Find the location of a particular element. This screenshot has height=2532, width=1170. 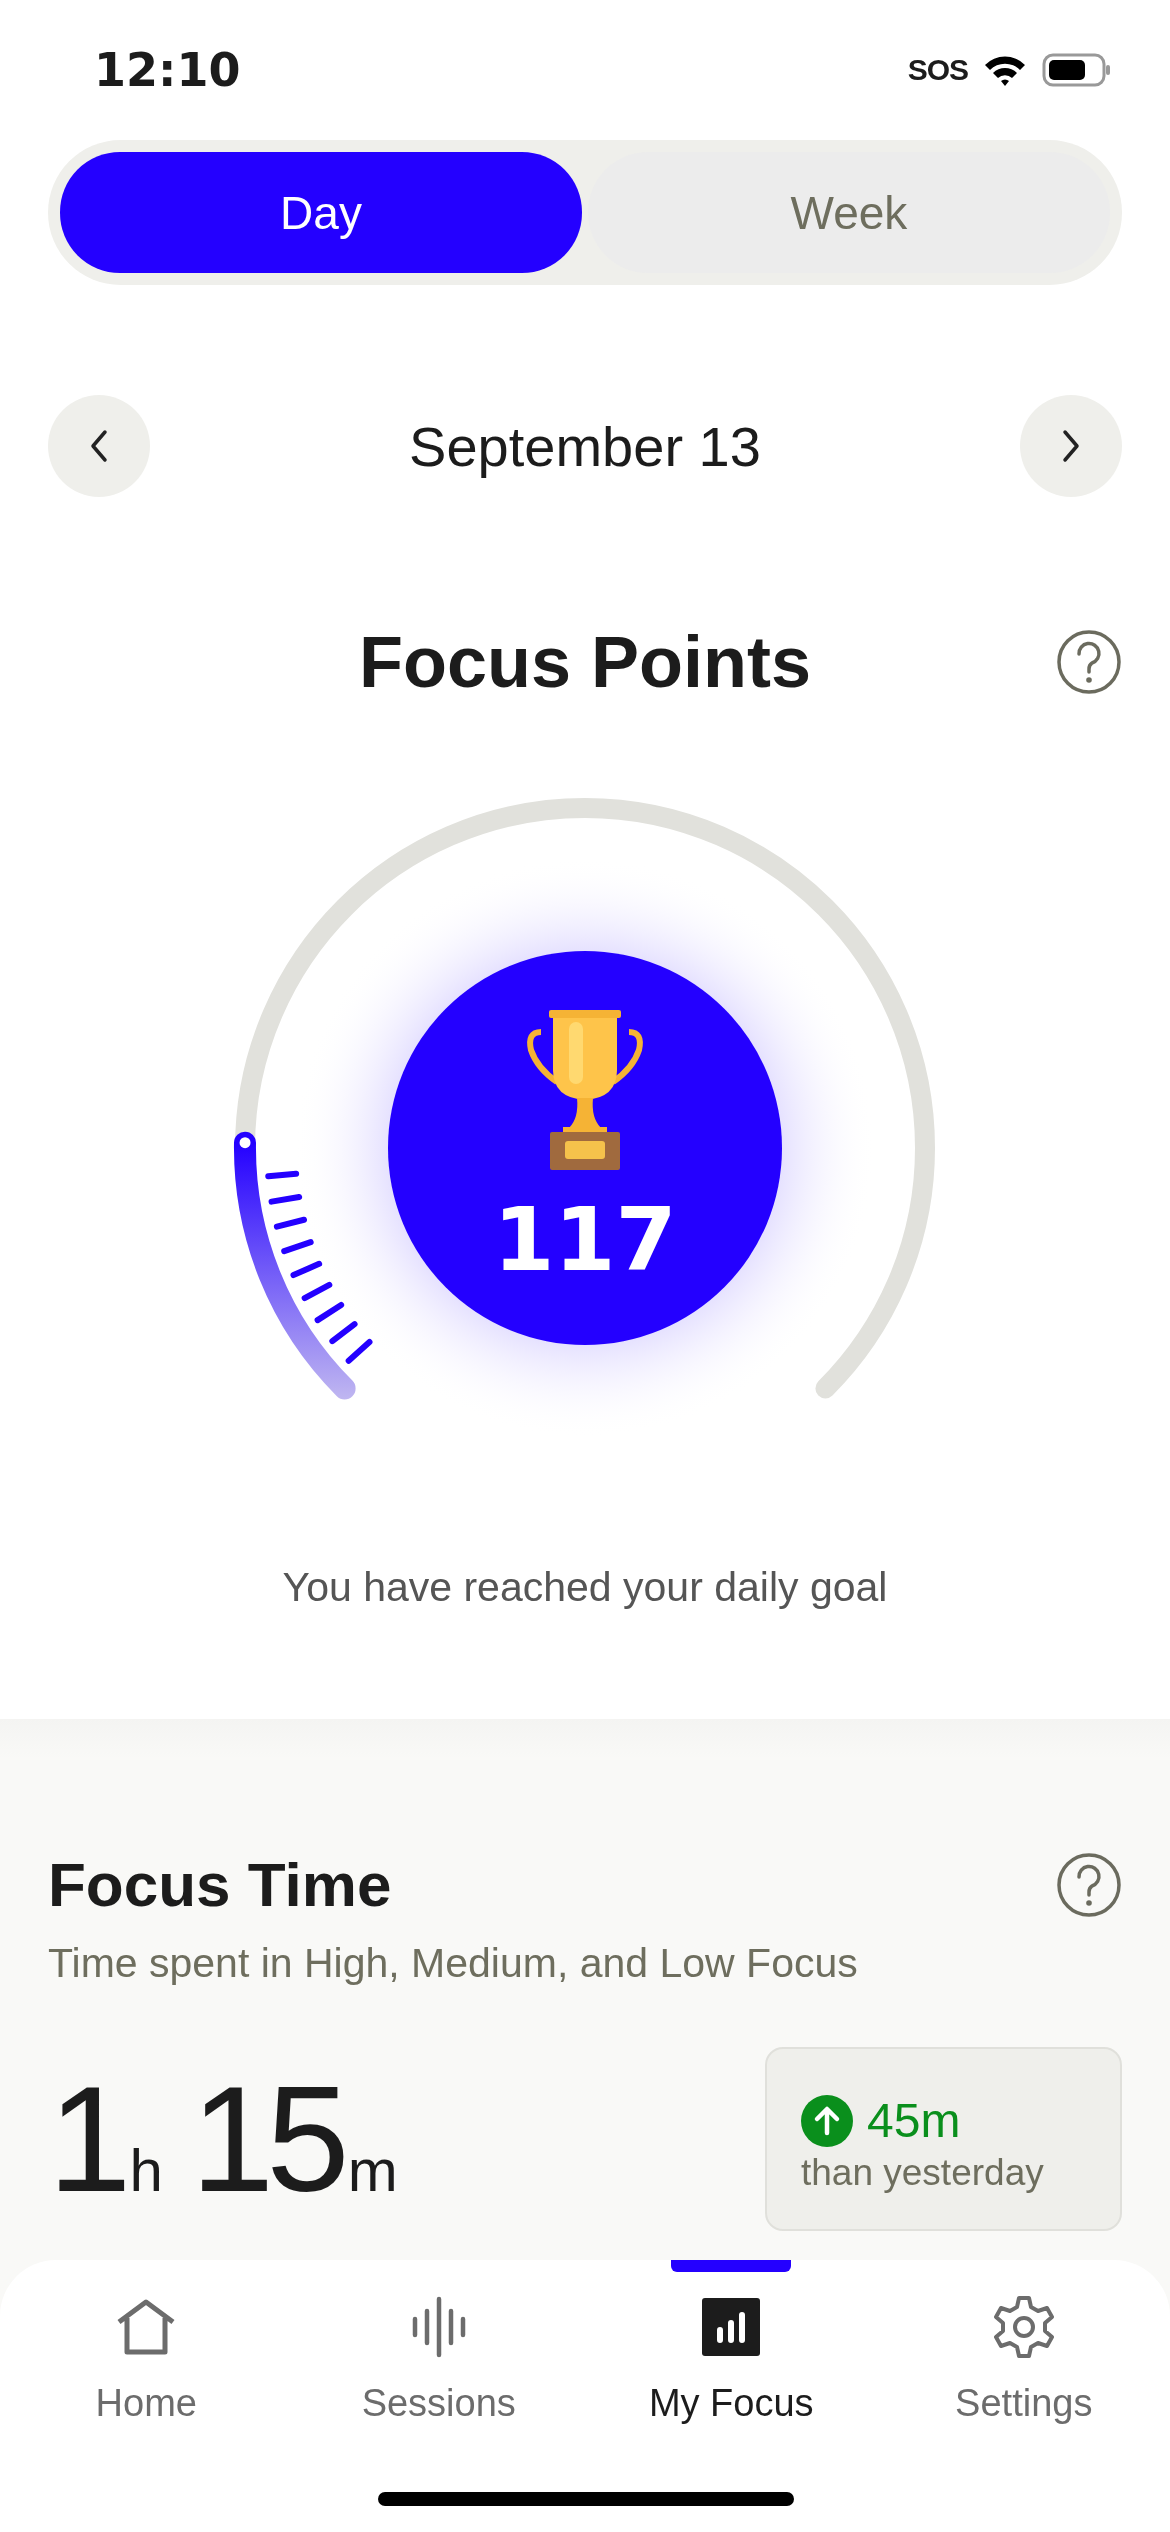

comparison-label: than yesterday is located at coordinates (923, 2173).